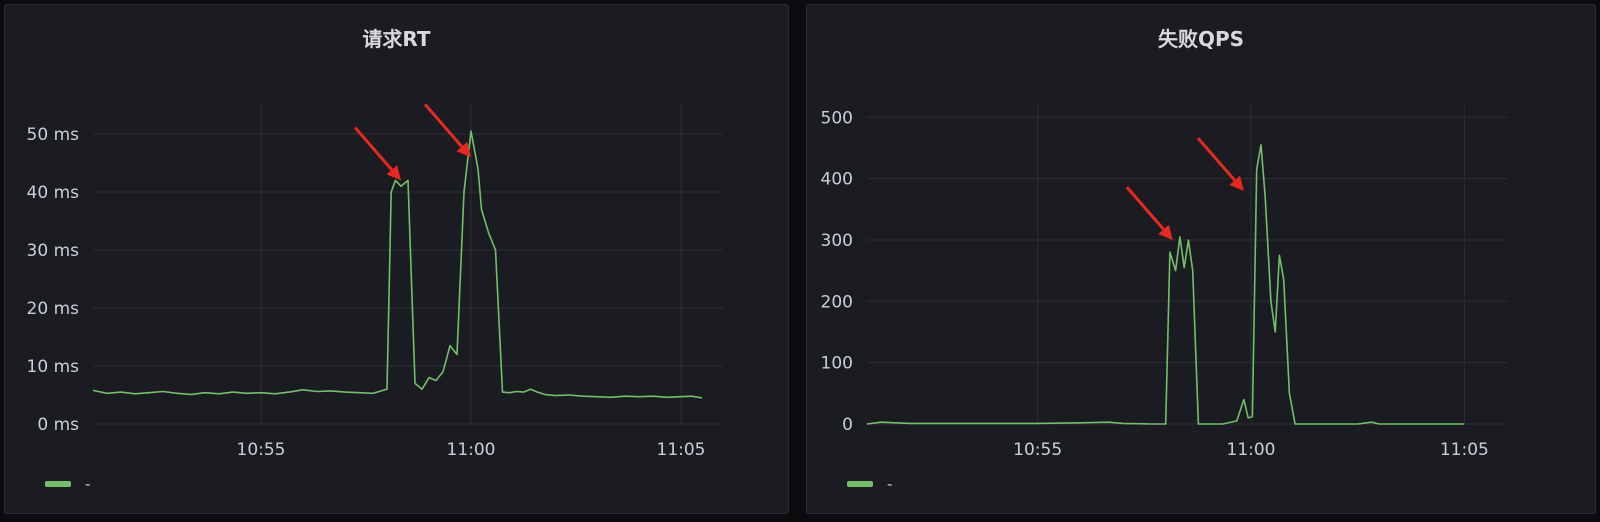 Image resolution: width=1600 pixels, height=522 pixels. I want to click on y-tick-label: 200, so click(837, 302).